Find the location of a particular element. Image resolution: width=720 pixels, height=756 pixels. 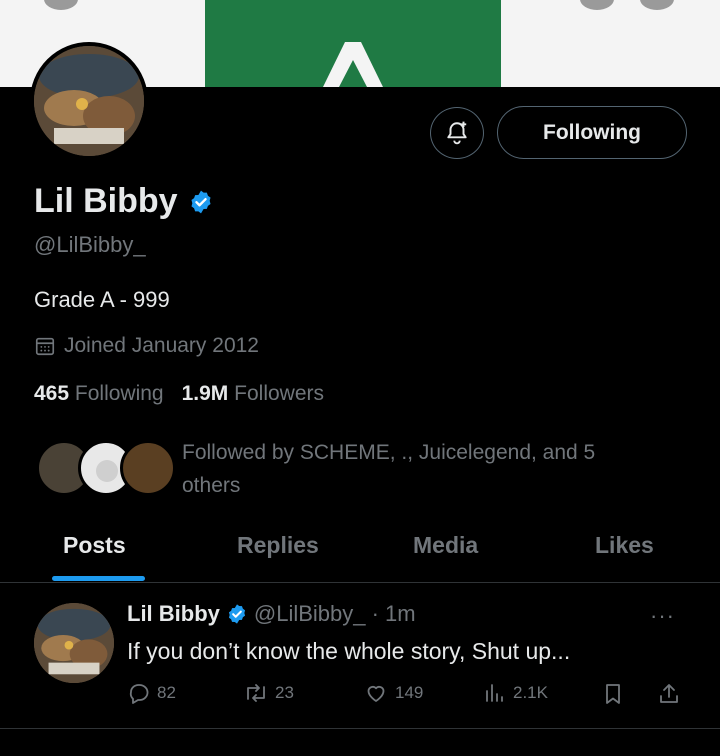

share-button is located at coordinates (669, 694).